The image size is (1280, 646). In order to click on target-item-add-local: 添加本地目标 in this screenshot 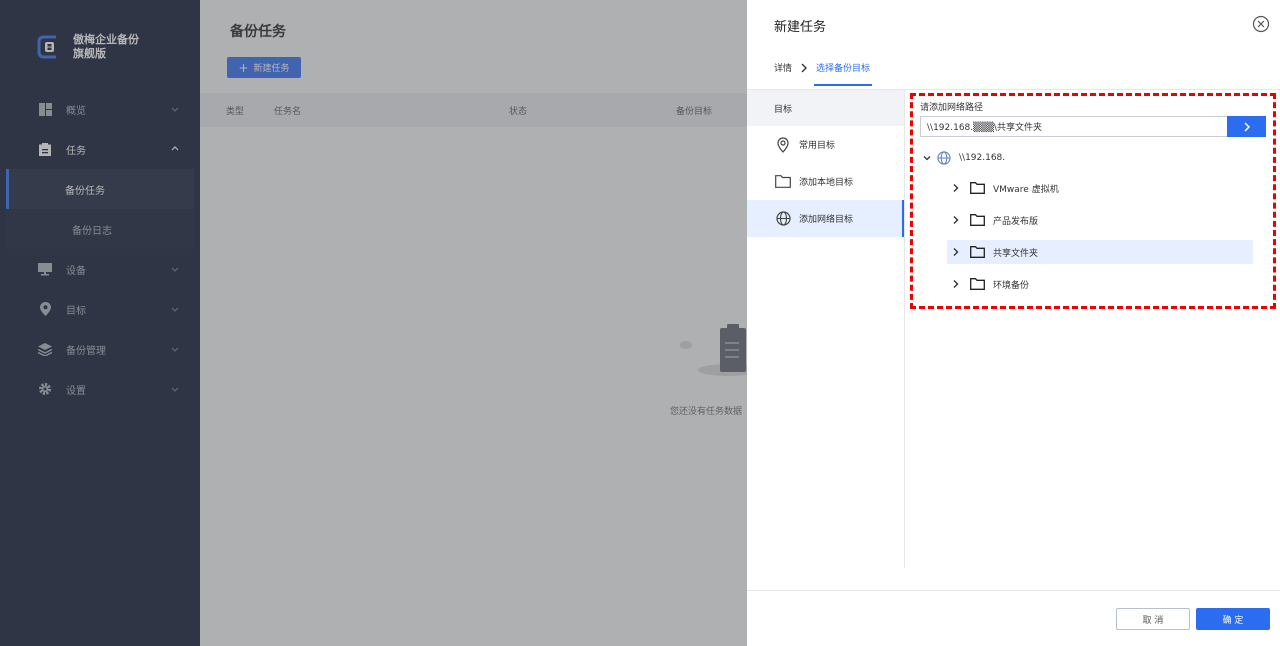, I will do `click(825, 181)`.